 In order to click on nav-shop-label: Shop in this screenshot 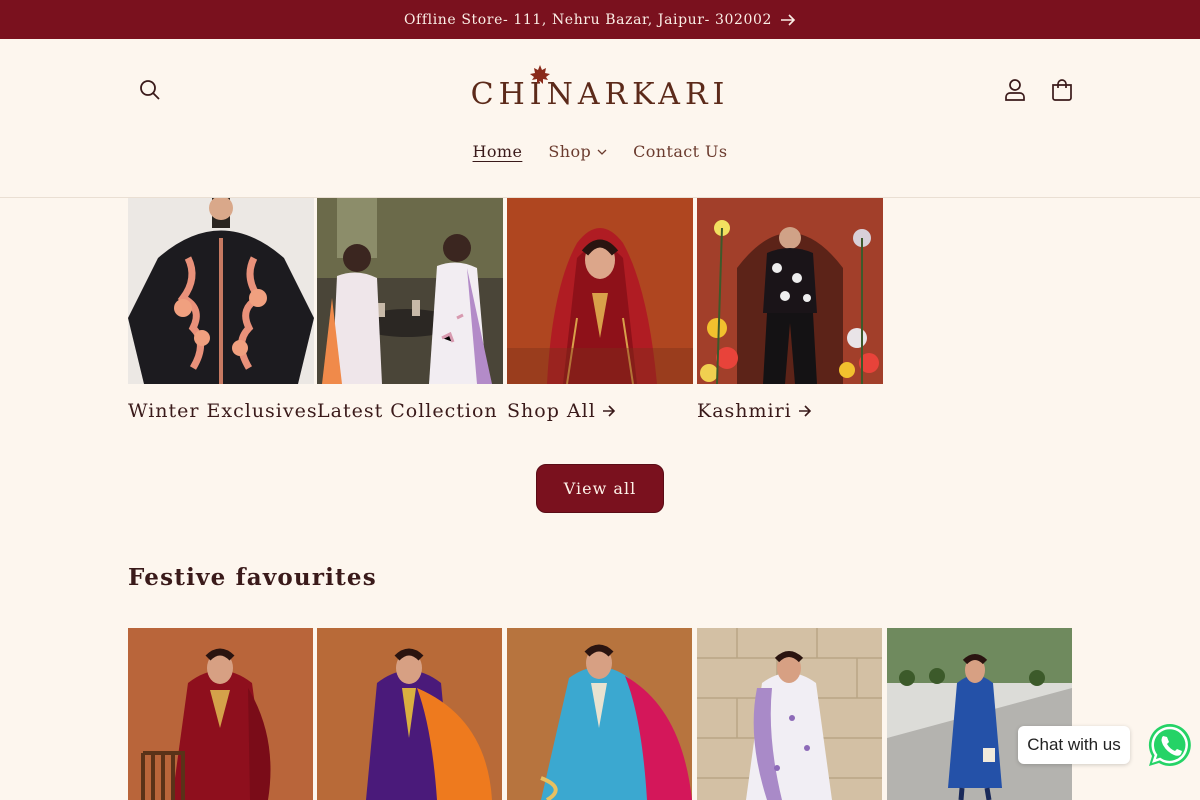, I will do `click(570, 151)`.